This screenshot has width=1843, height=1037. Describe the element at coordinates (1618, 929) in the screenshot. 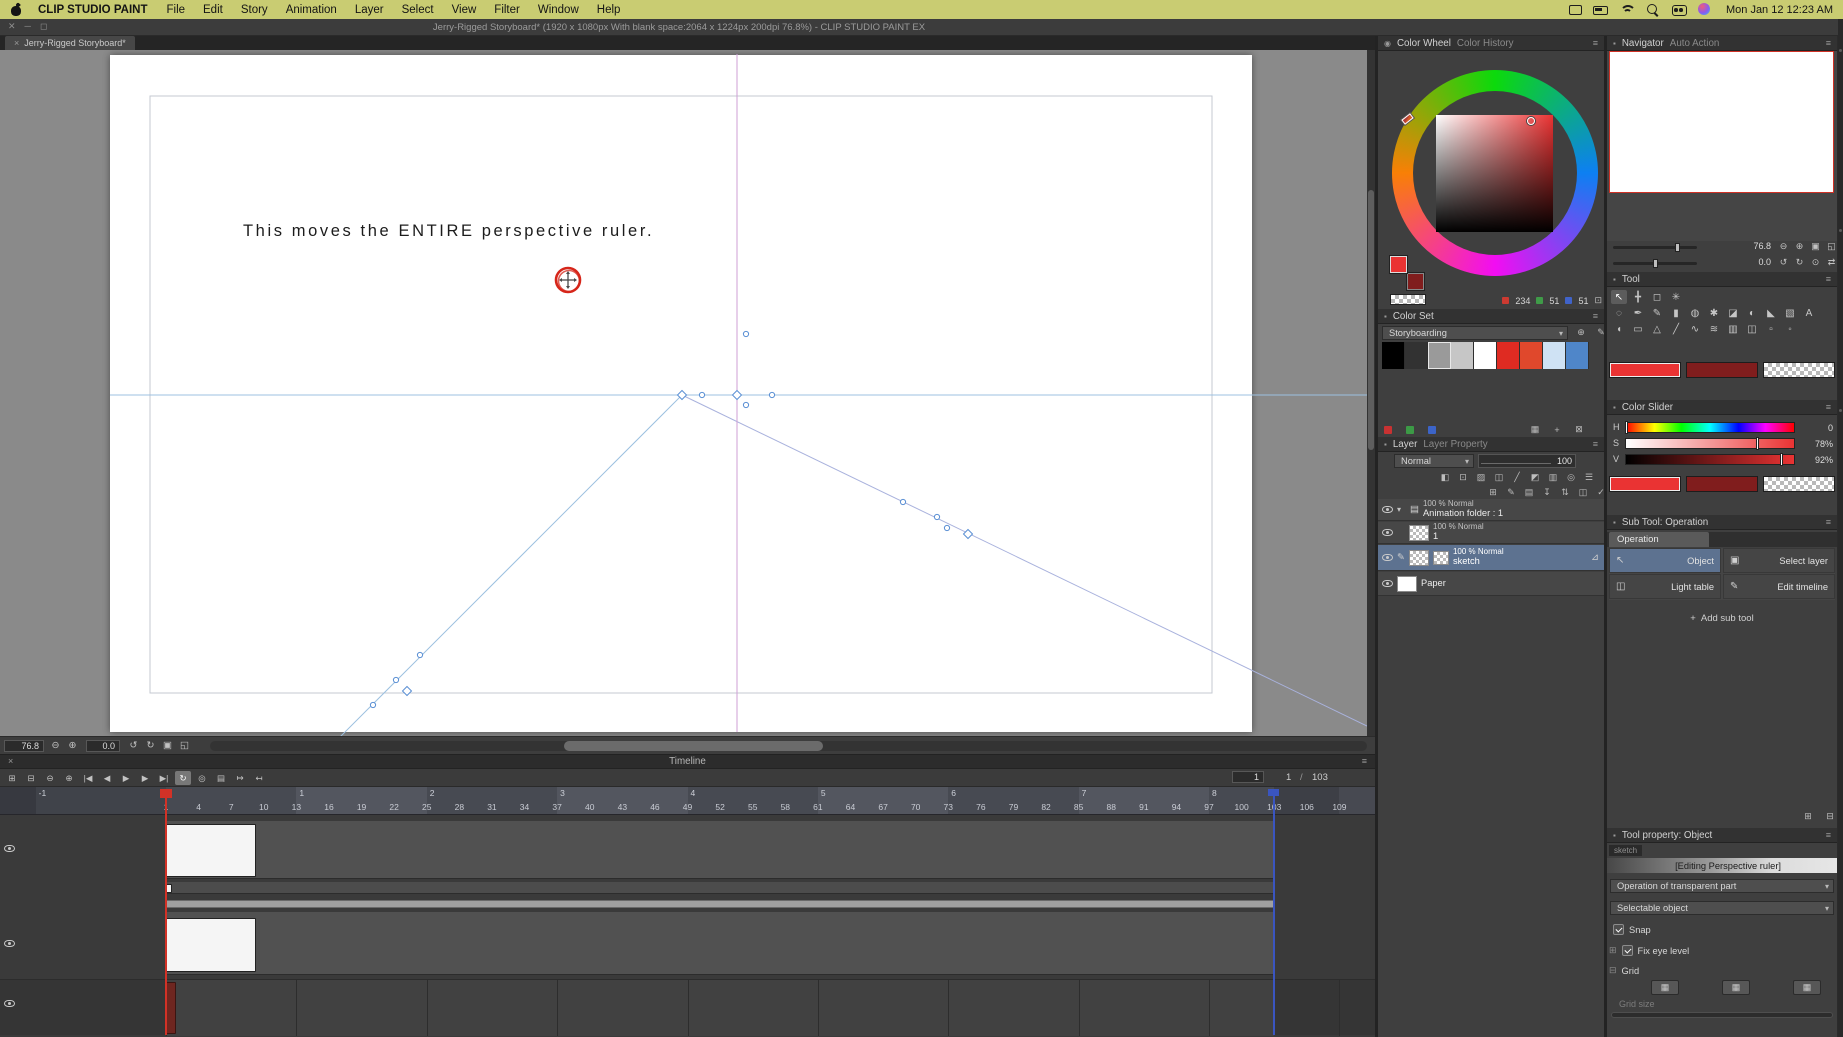

I see `snap-checkbox` at that location.